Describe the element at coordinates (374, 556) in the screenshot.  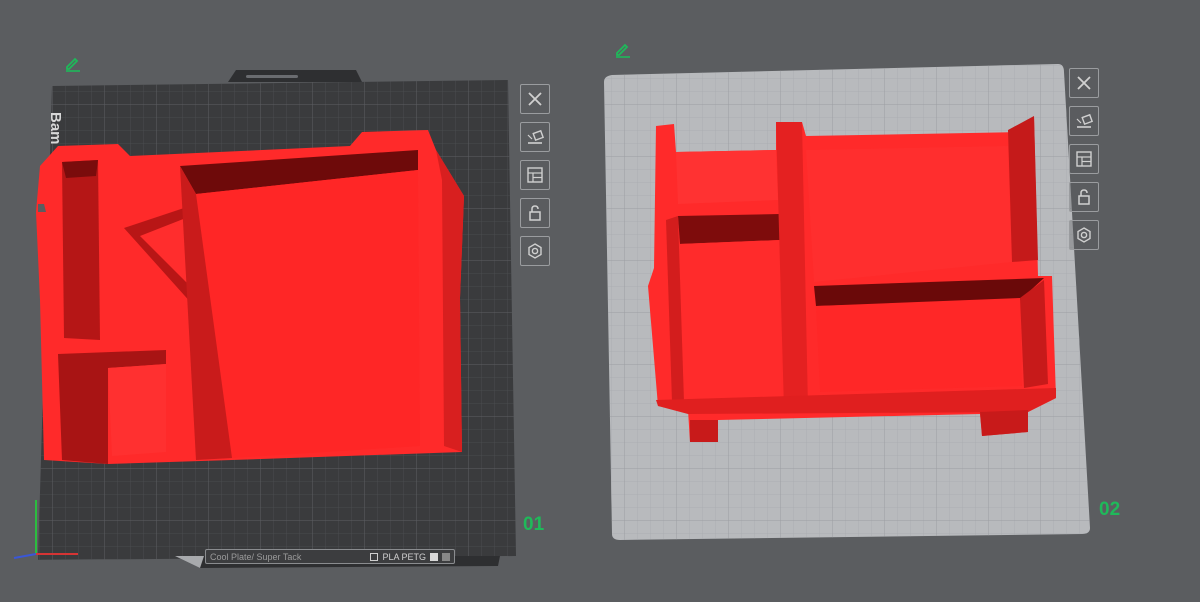
I see `filament-grid-icon` at that location.